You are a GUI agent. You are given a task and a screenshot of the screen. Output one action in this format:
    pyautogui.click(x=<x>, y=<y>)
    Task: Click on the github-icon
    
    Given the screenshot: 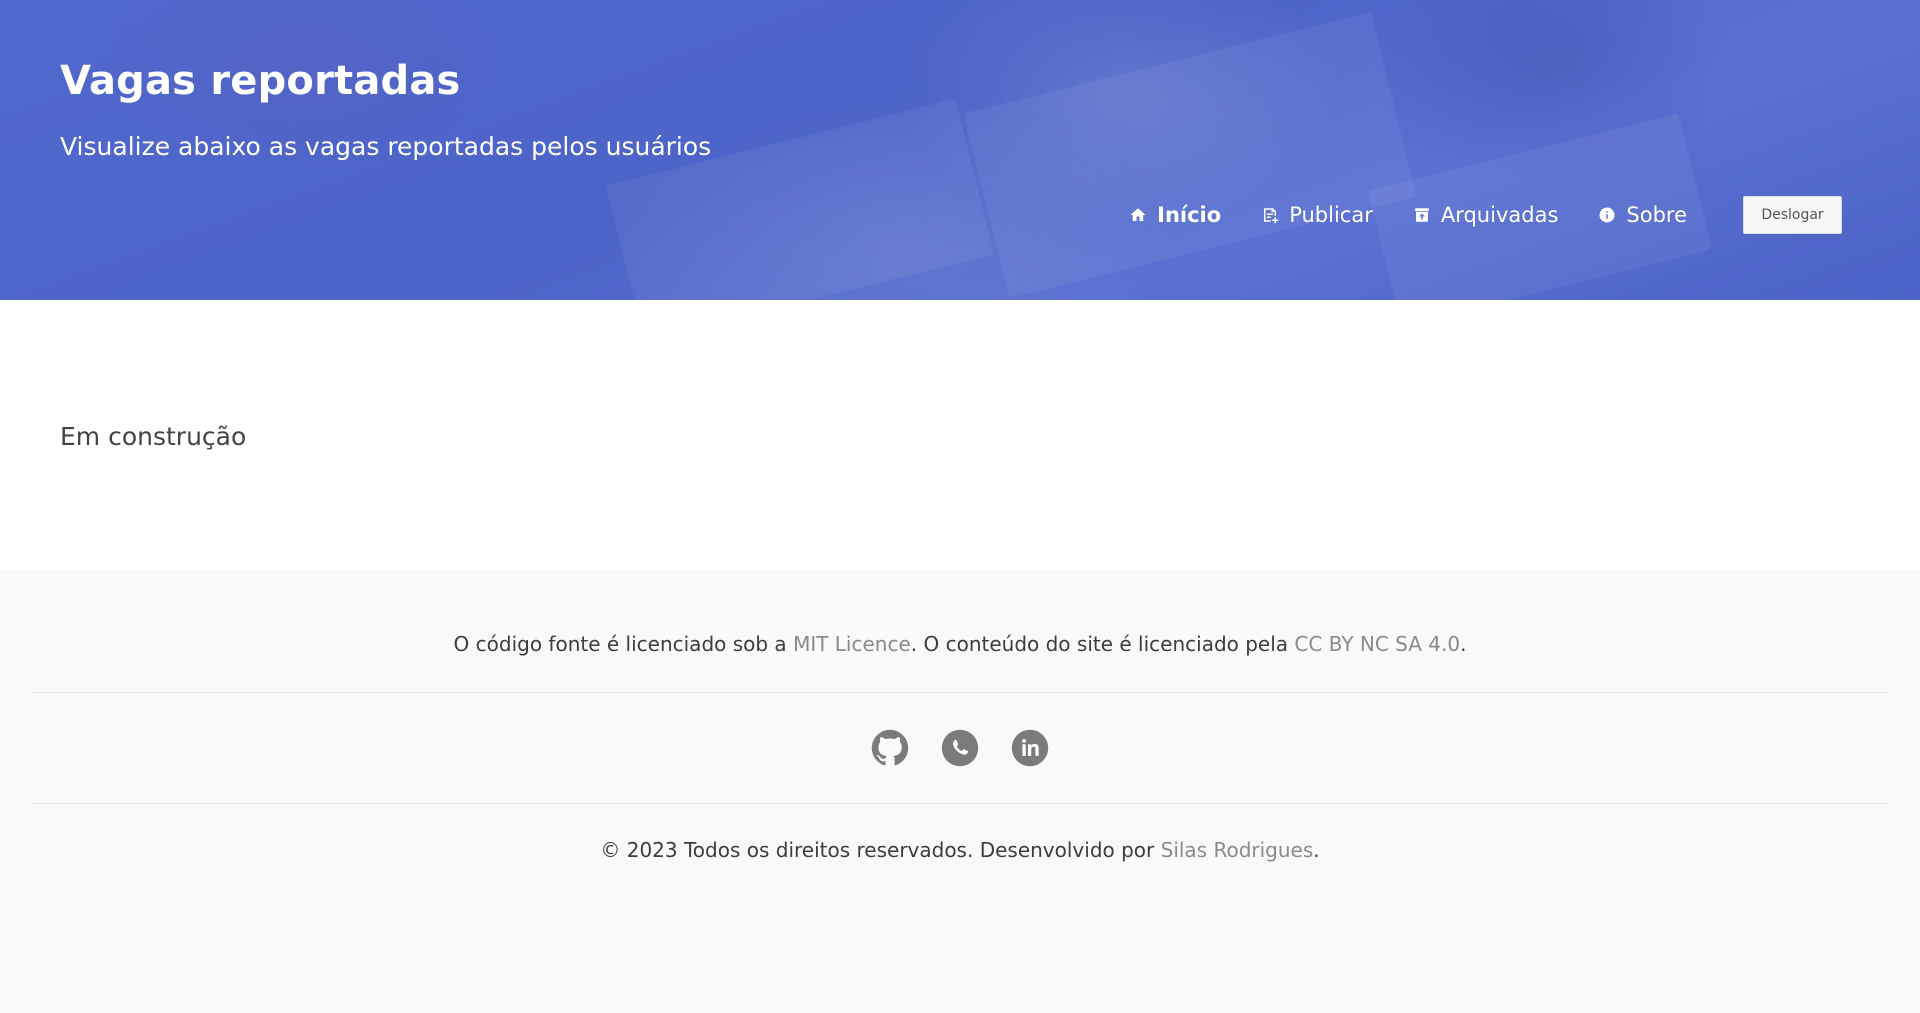 What is the action you would take?
    pyautogui.click(x=890, y=747)
    